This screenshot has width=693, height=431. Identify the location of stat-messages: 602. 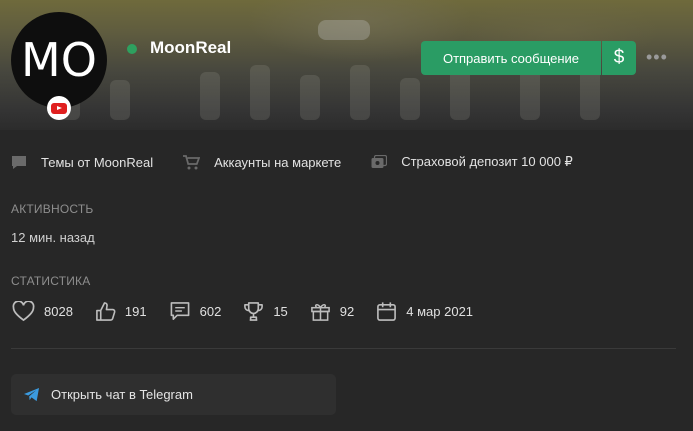
(195, 311).